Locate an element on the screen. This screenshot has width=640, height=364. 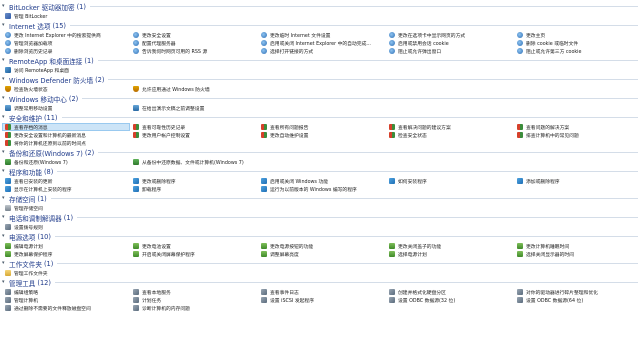
result-link-label: 备份和还原(Windows 7) is located at coordinates (41, 162).